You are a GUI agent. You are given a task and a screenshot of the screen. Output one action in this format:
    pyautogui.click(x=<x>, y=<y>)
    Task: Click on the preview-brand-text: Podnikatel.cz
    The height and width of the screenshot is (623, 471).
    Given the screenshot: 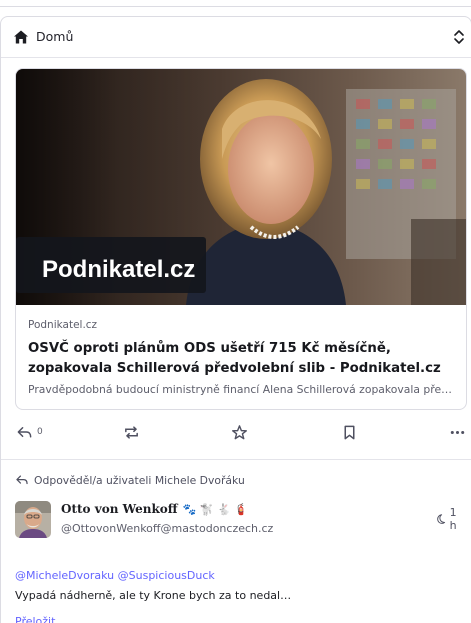 What is the action you would take?
    pyautogui.click(x=118, y=269)
    